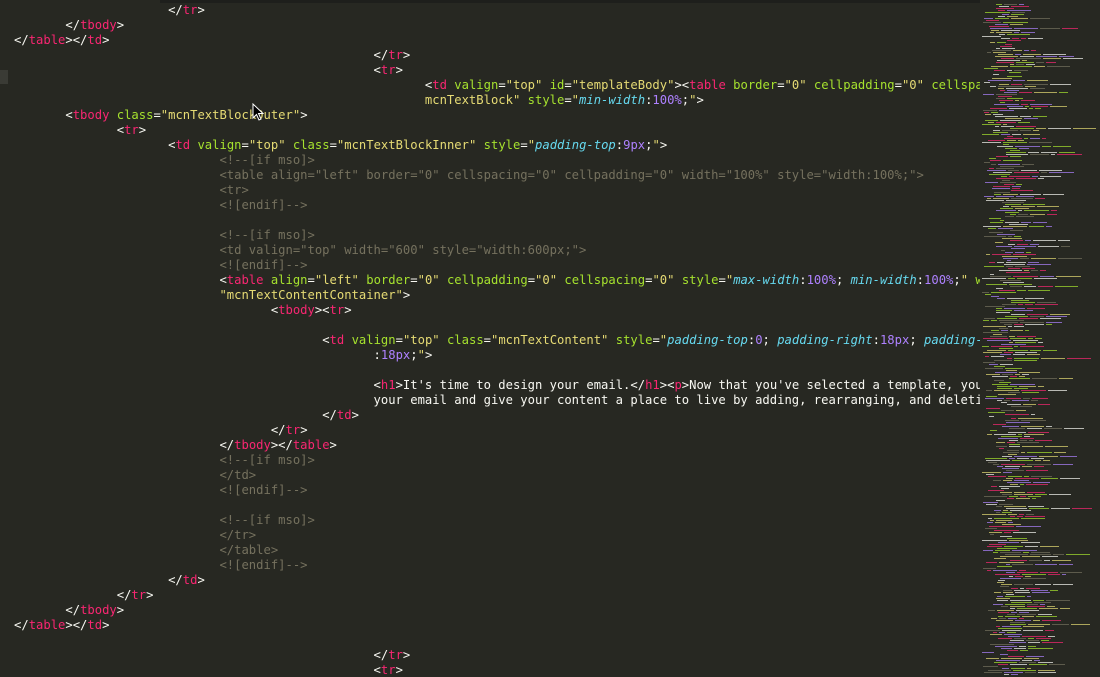  What do you see at coordinates (175, 580) in the screenshot?
I see `code-token: </` at bounding box center [175, 580].